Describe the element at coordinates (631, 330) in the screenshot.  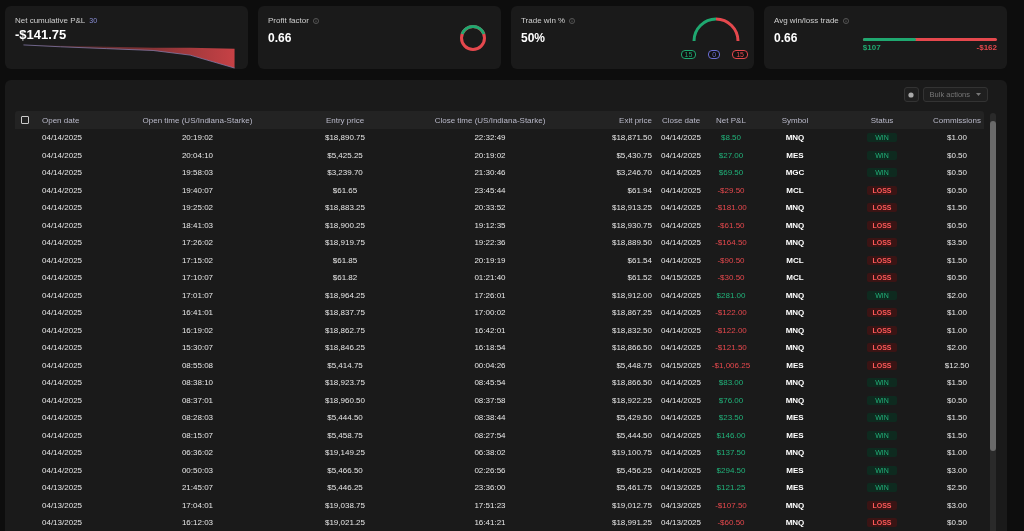
I see `table-cell-text: $18,832.50` at that location.